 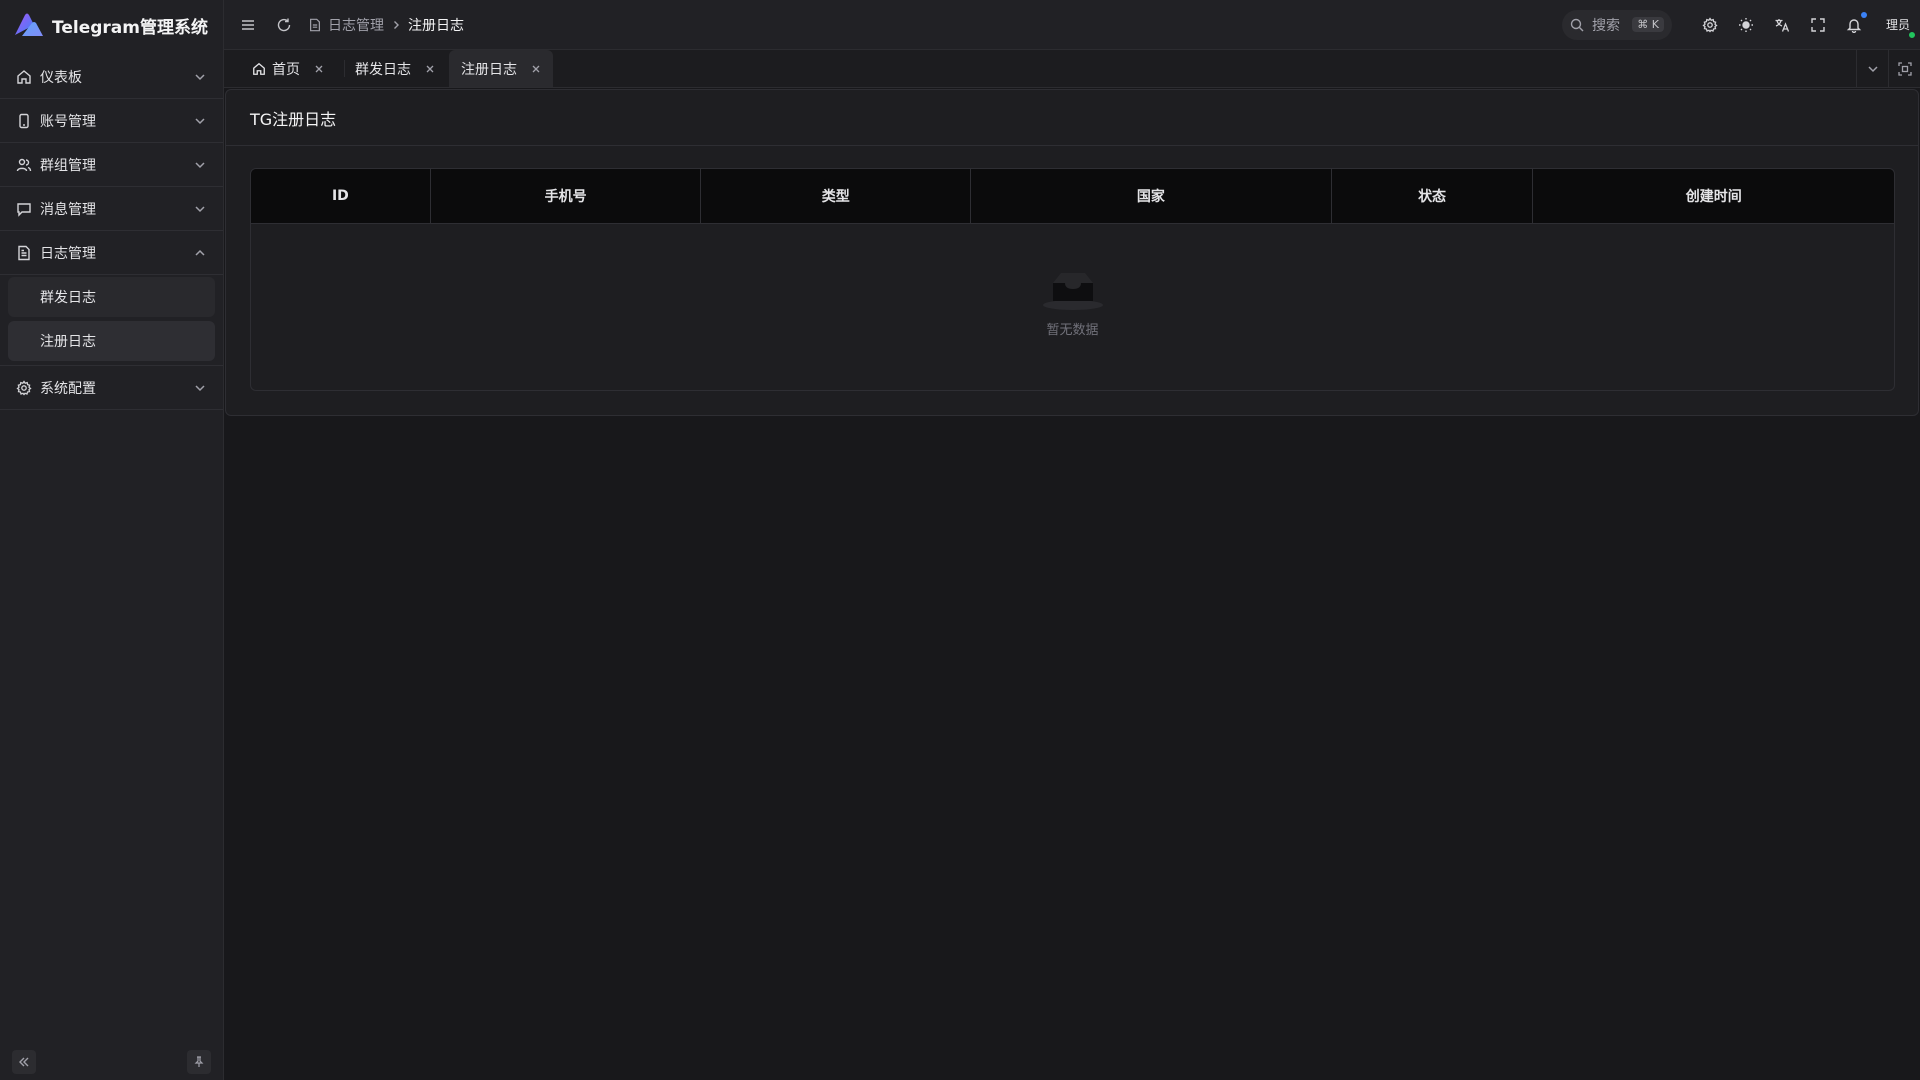 What do you see at coordinates (111, 209) in the screenshot?
I see `sidebar-item-messages: 消息管理` at bounding box center [111, 209].